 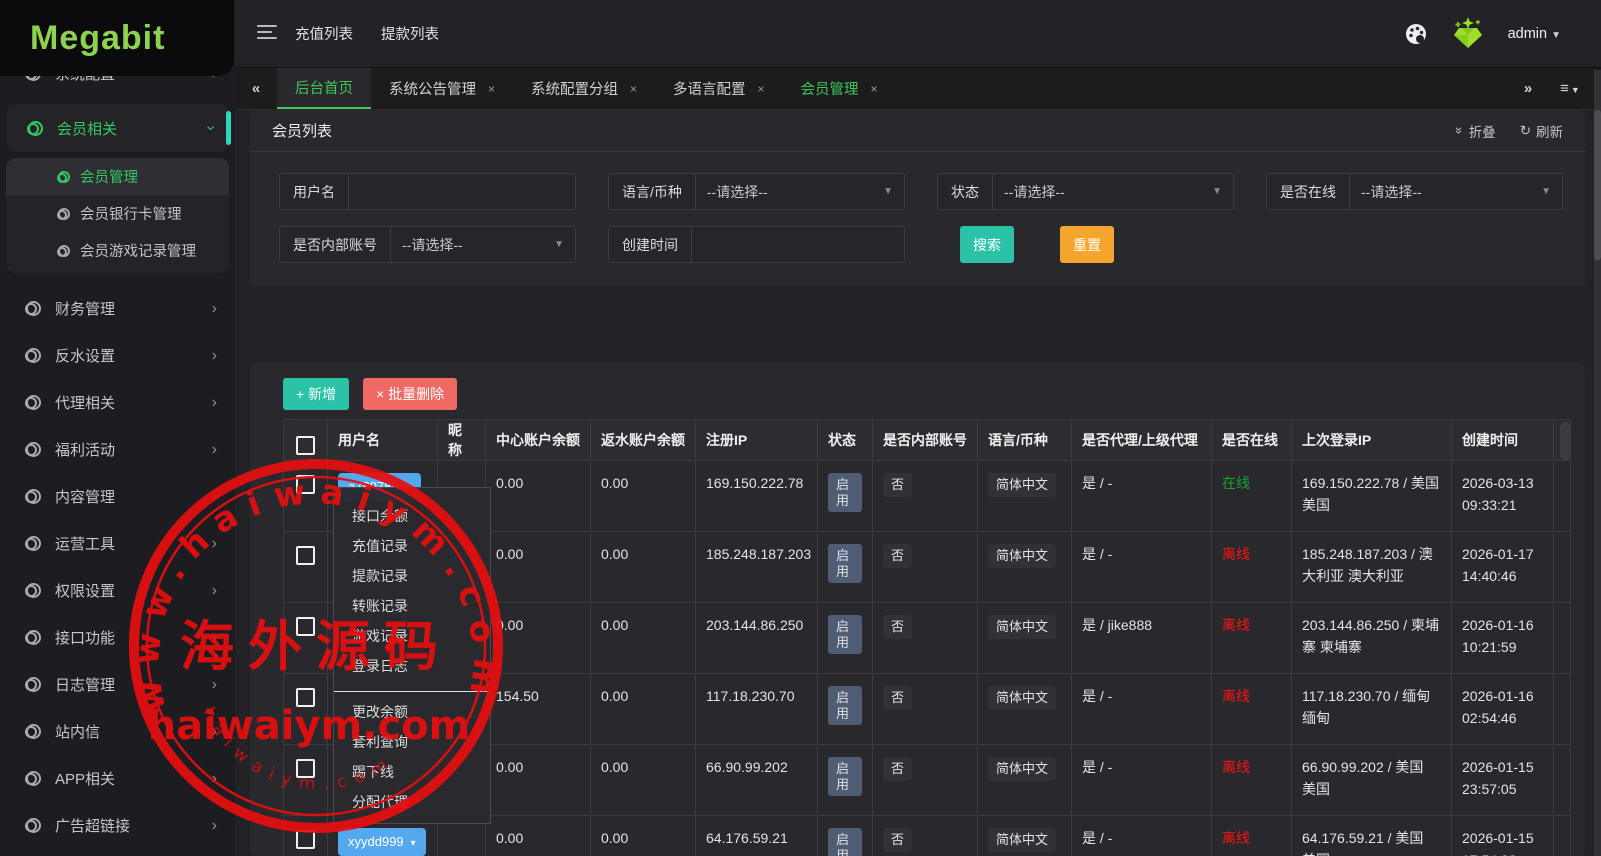 What do you see at coordinates (1371, 440) in the screenshot?
I see `col-last-login-ip: 上次登录IP` at bounding box center [1371, 440].